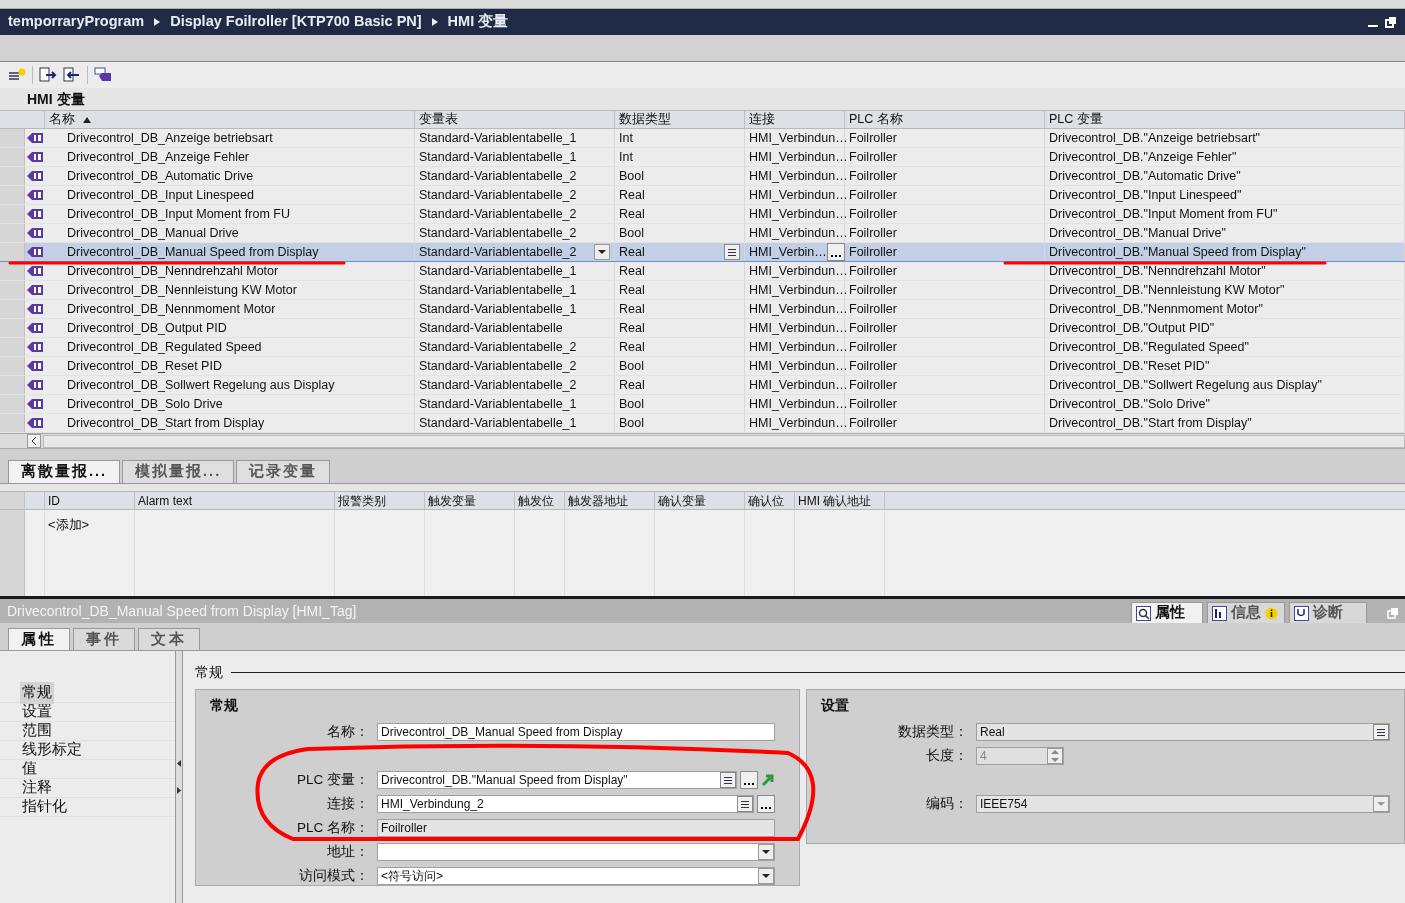 The height and width of the screenshot is (903, 1405). I want to click on table-row: Drivecontrol_DB_Output PID Standard-Variablentabelle Real HMI_Verbindun…Foilroller Drivecontrol_DB."Output PID", so click(702, 328).